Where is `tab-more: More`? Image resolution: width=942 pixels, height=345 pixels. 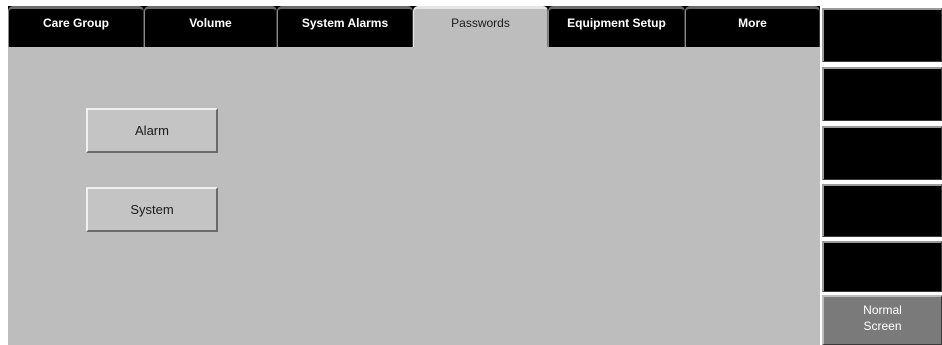 tab-more: More is located at coordinates (752, 26).